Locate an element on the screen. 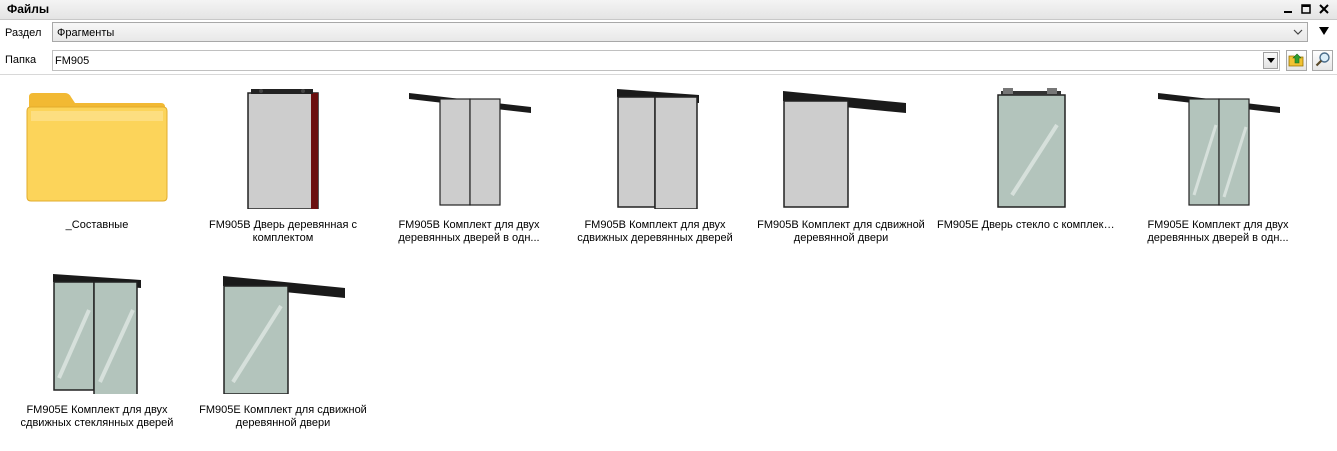 This screenshot has width=1337, height=451. maximize-icon is located at coordinates (1306, 9).